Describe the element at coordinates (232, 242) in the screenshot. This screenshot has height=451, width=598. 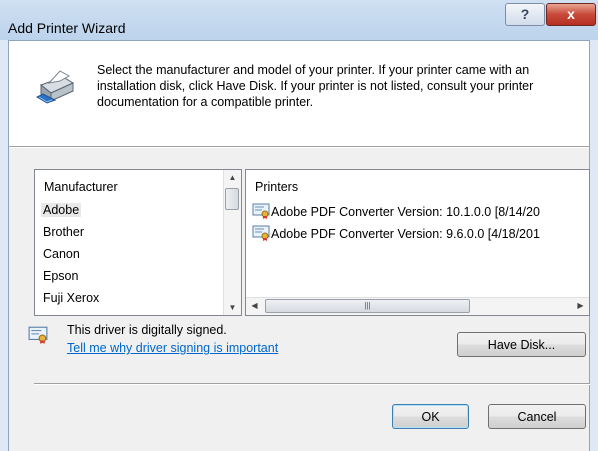
I see `manufacturer-scrollbar: ▲ ▼` at that location.